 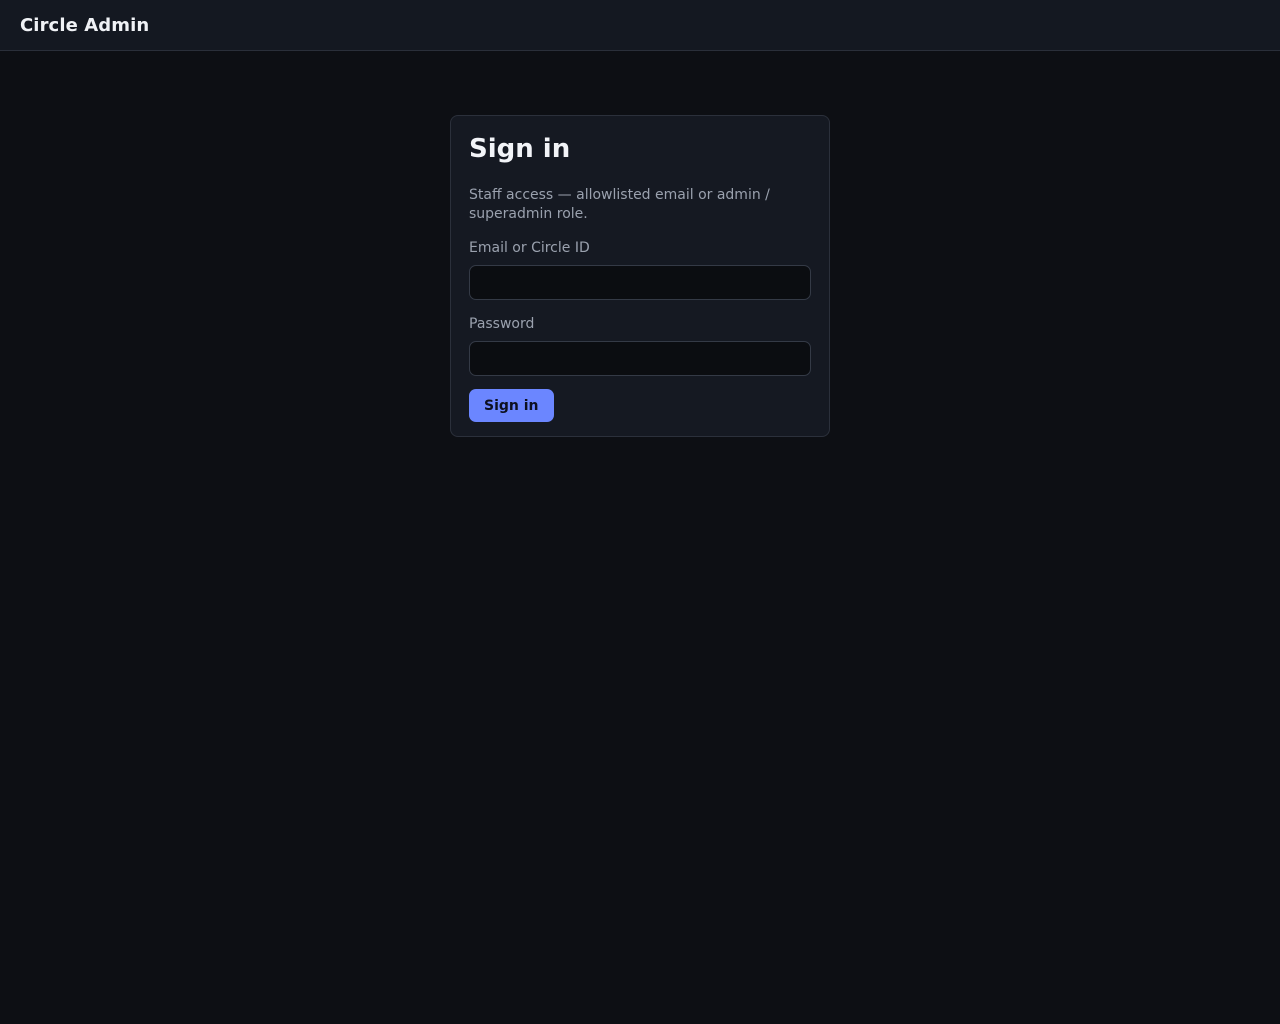 What do you see at coordinates (640, 358) in the screenshot?
I see `password-field` at bounding box center [640, 358].